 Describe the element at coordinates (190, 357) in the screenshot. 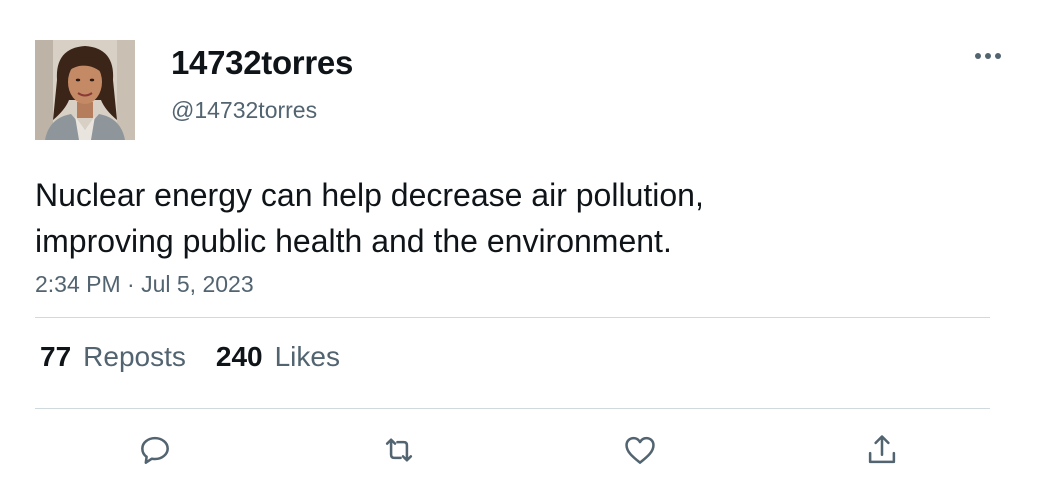

I see `engagement-stats: 77 Reposts 240 Likes` at that location.